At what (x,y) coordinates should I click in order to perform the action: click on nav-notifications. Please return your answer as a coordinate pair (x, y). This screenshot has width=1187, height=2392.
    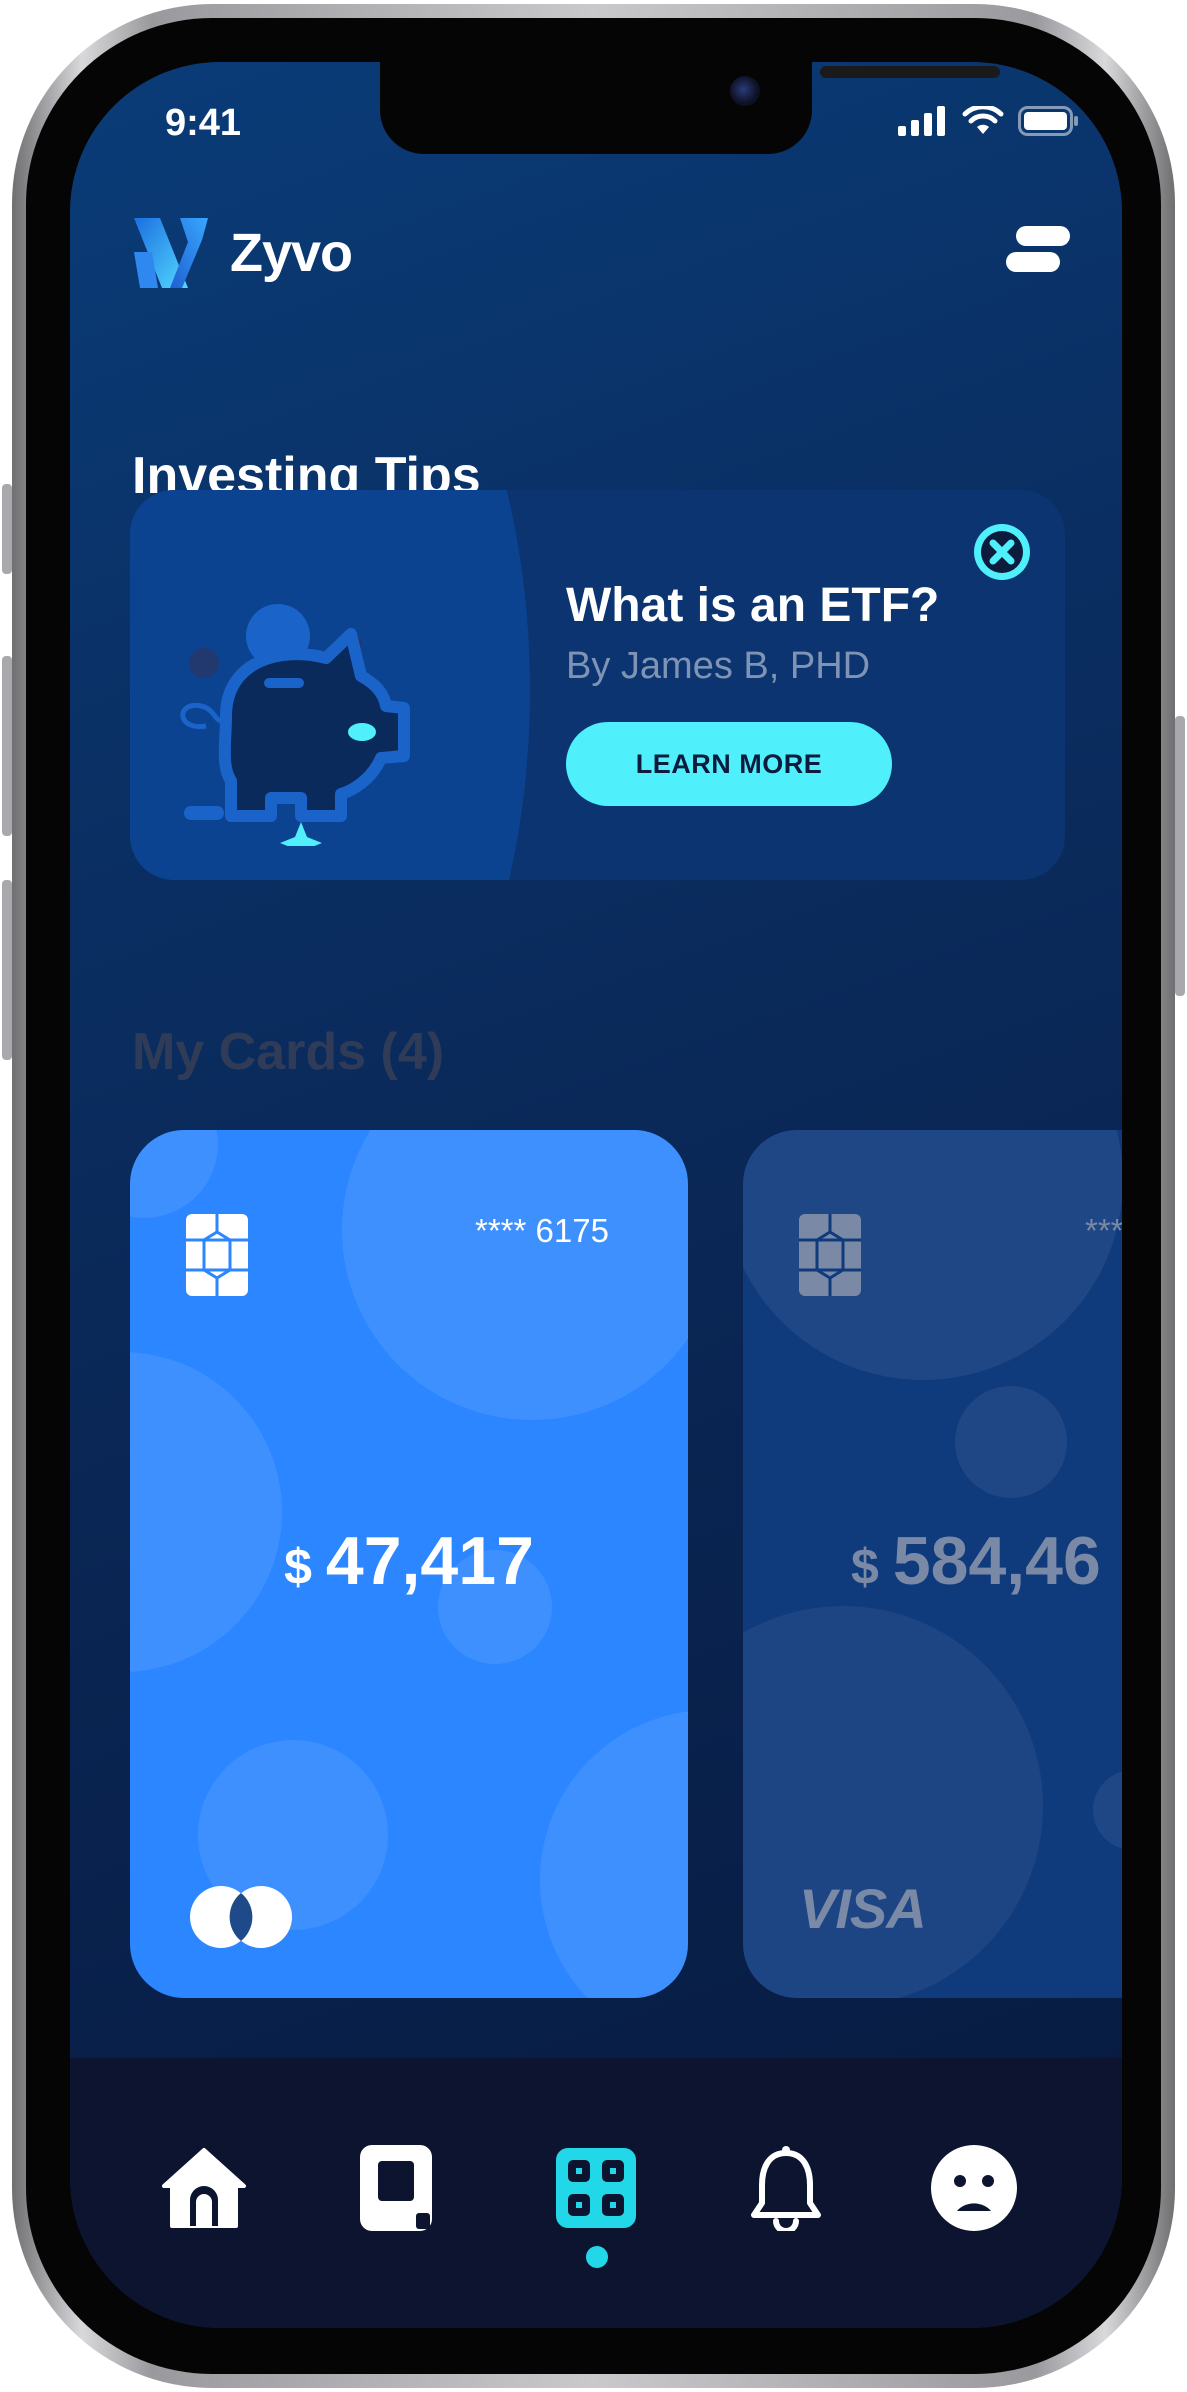
    Looking at the image, I should click on (786, 2188).